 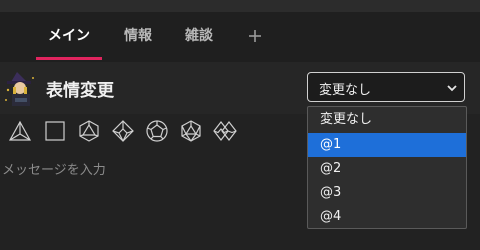 What do you see at coordinates (157, 131) in the screenshot?
I see `d12-icon` at bounding box center [157, 131].